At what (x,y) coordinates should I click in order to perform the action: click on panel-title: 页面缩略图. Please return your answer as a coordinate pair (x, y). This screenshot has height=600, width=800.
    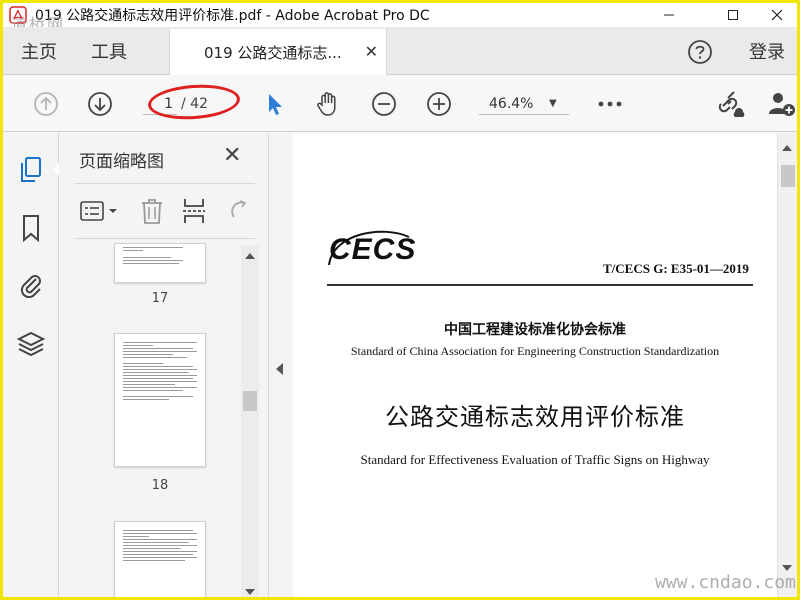
    Looking at the image, I should click on (121, 162).